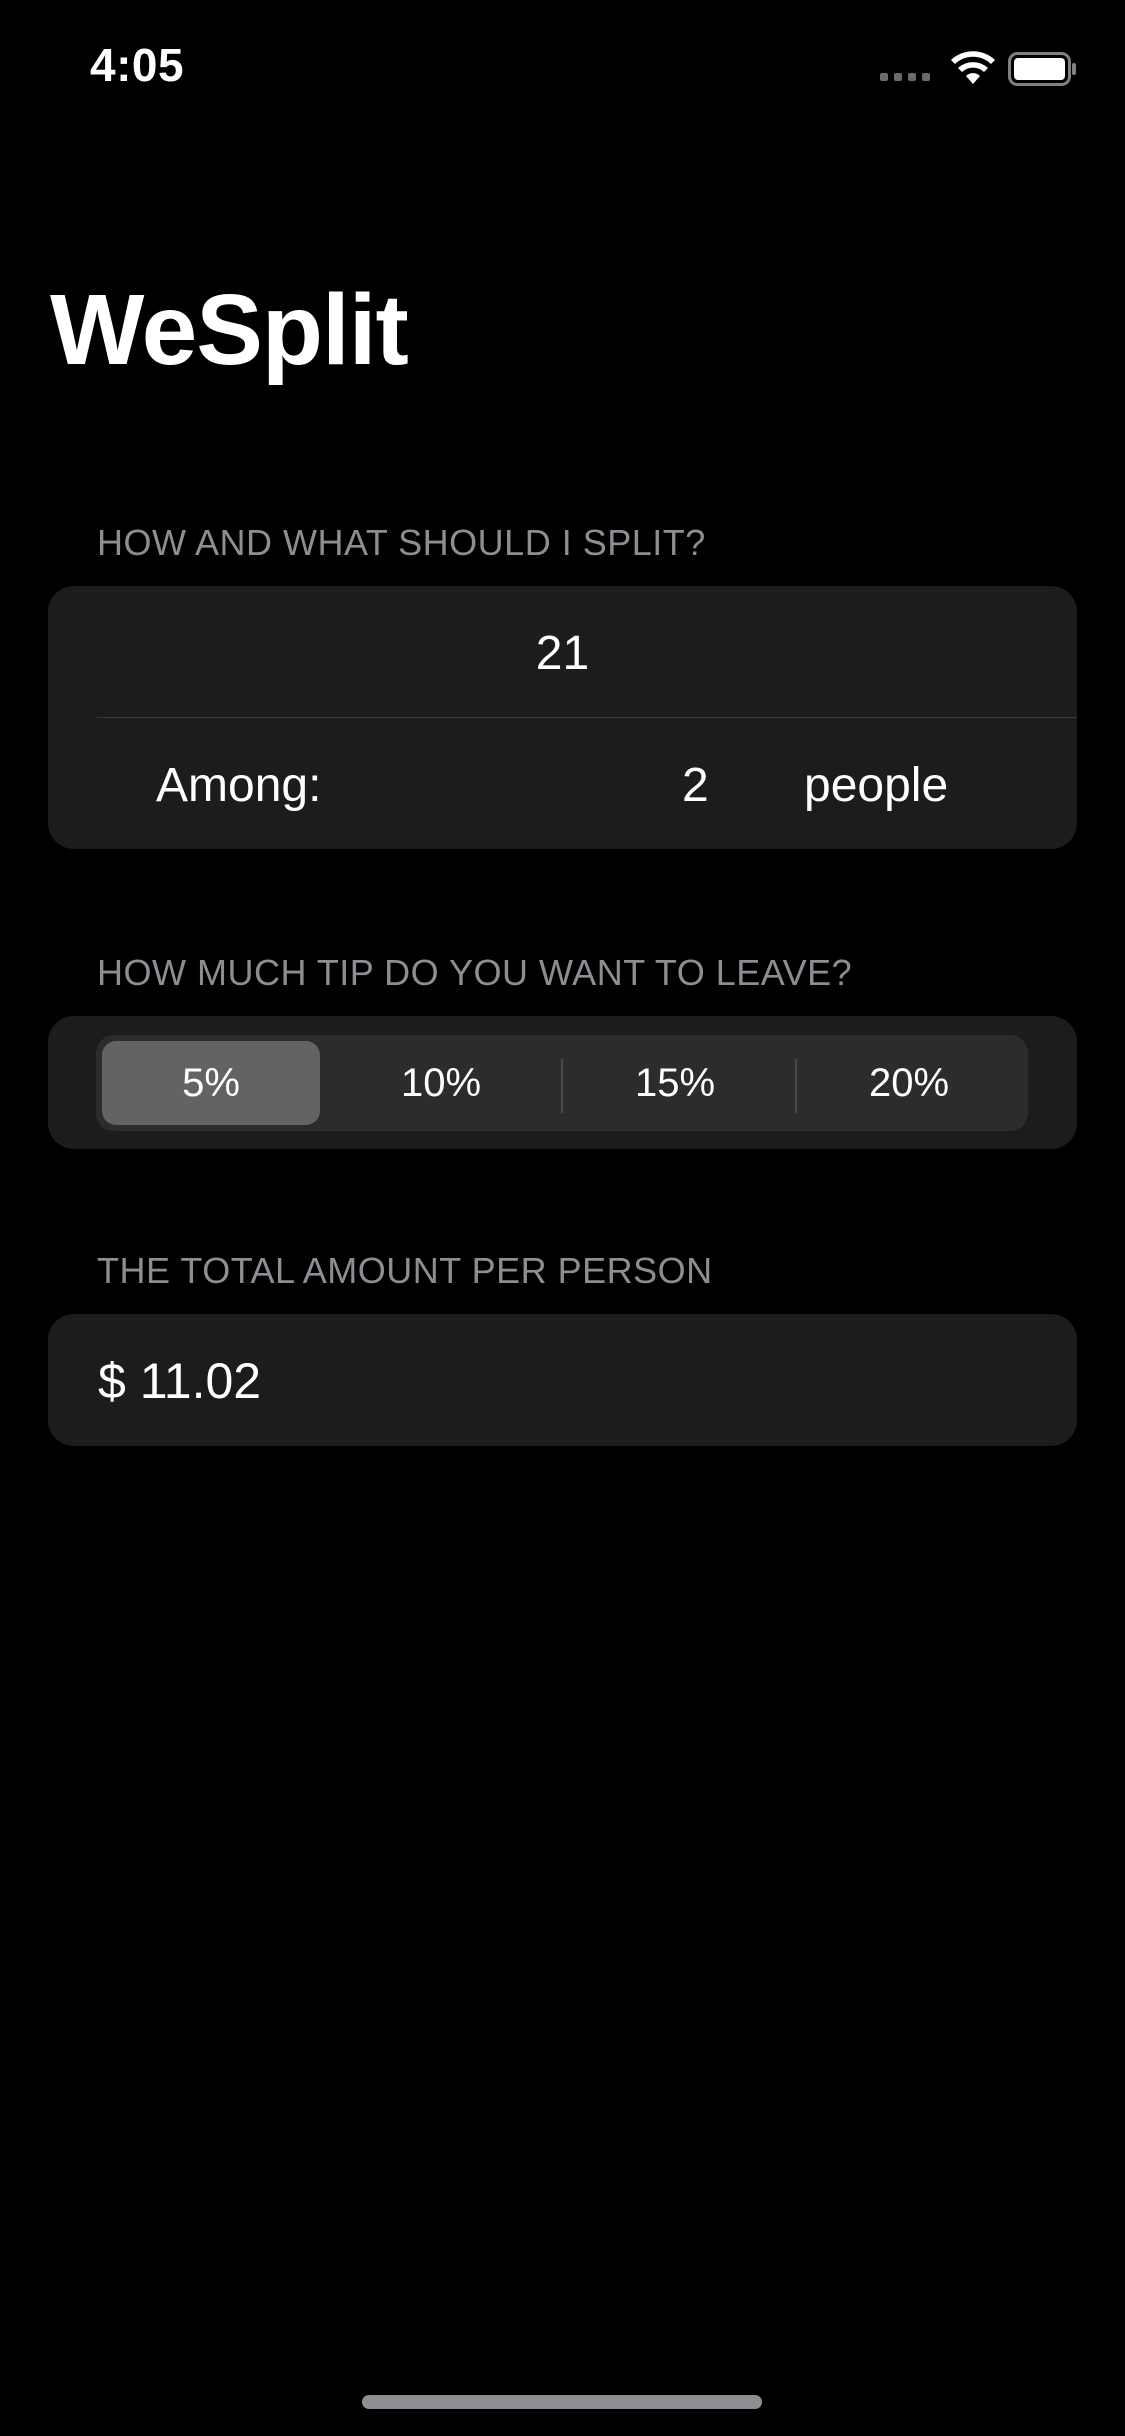 This screenshot has width=1125, height=2436. I want to click on tip-option-10: 10%, so click(441, 1083).